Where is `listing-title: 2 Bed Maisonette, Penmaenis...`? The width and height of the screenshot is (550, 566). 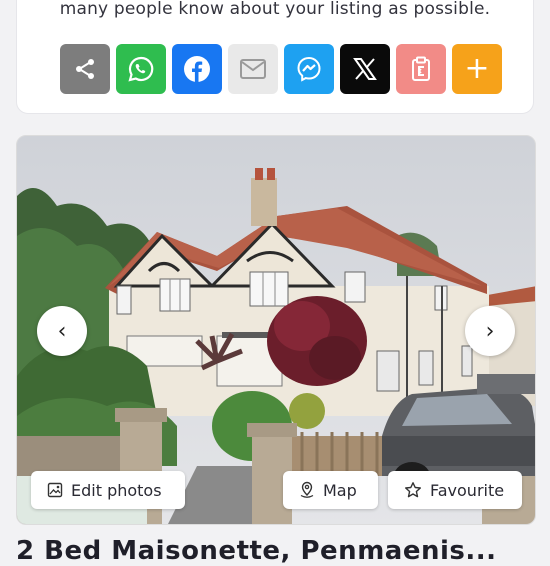
listing-title: 2 Bed Maisonette, Penmaenis... is located at coordinates (256, 551).